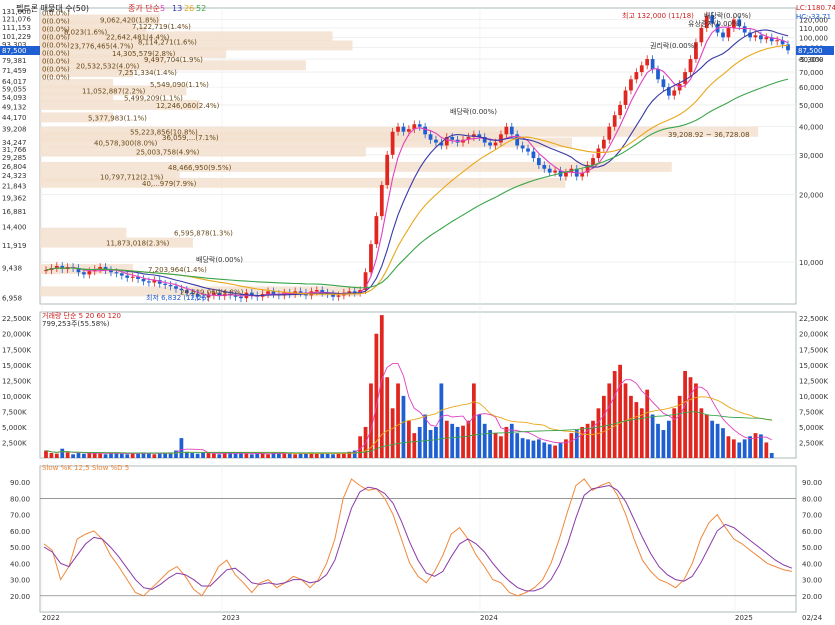  Describe the element at coordinates (14, 443) in the screenshot. I see `volume-tick-label: 2,500K` at that location.